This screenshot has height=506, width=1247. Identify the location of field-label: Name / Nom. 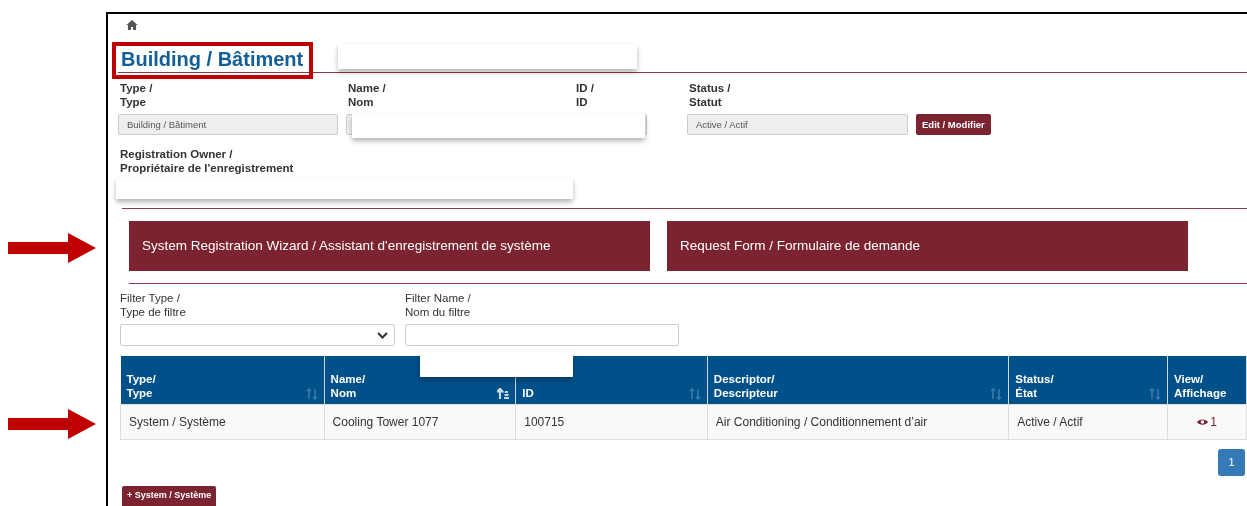
(367, 95).